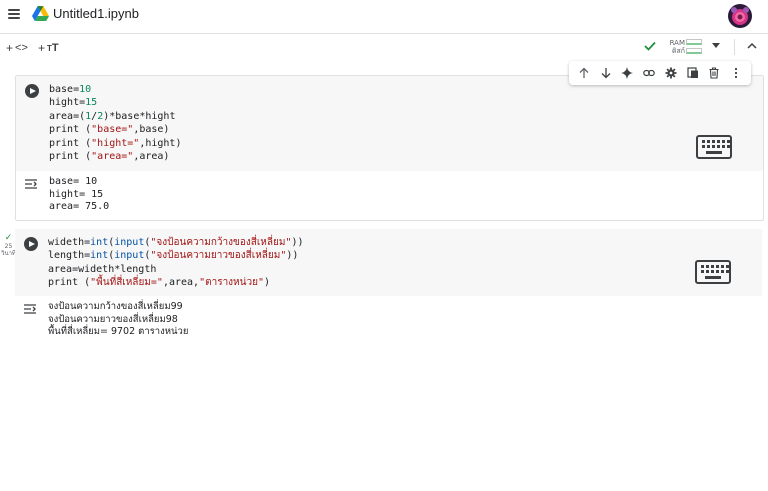 Image resolution: width=768 pixels, height=491 pixels. I want to click on exec-time: 25, so click(8, 246).